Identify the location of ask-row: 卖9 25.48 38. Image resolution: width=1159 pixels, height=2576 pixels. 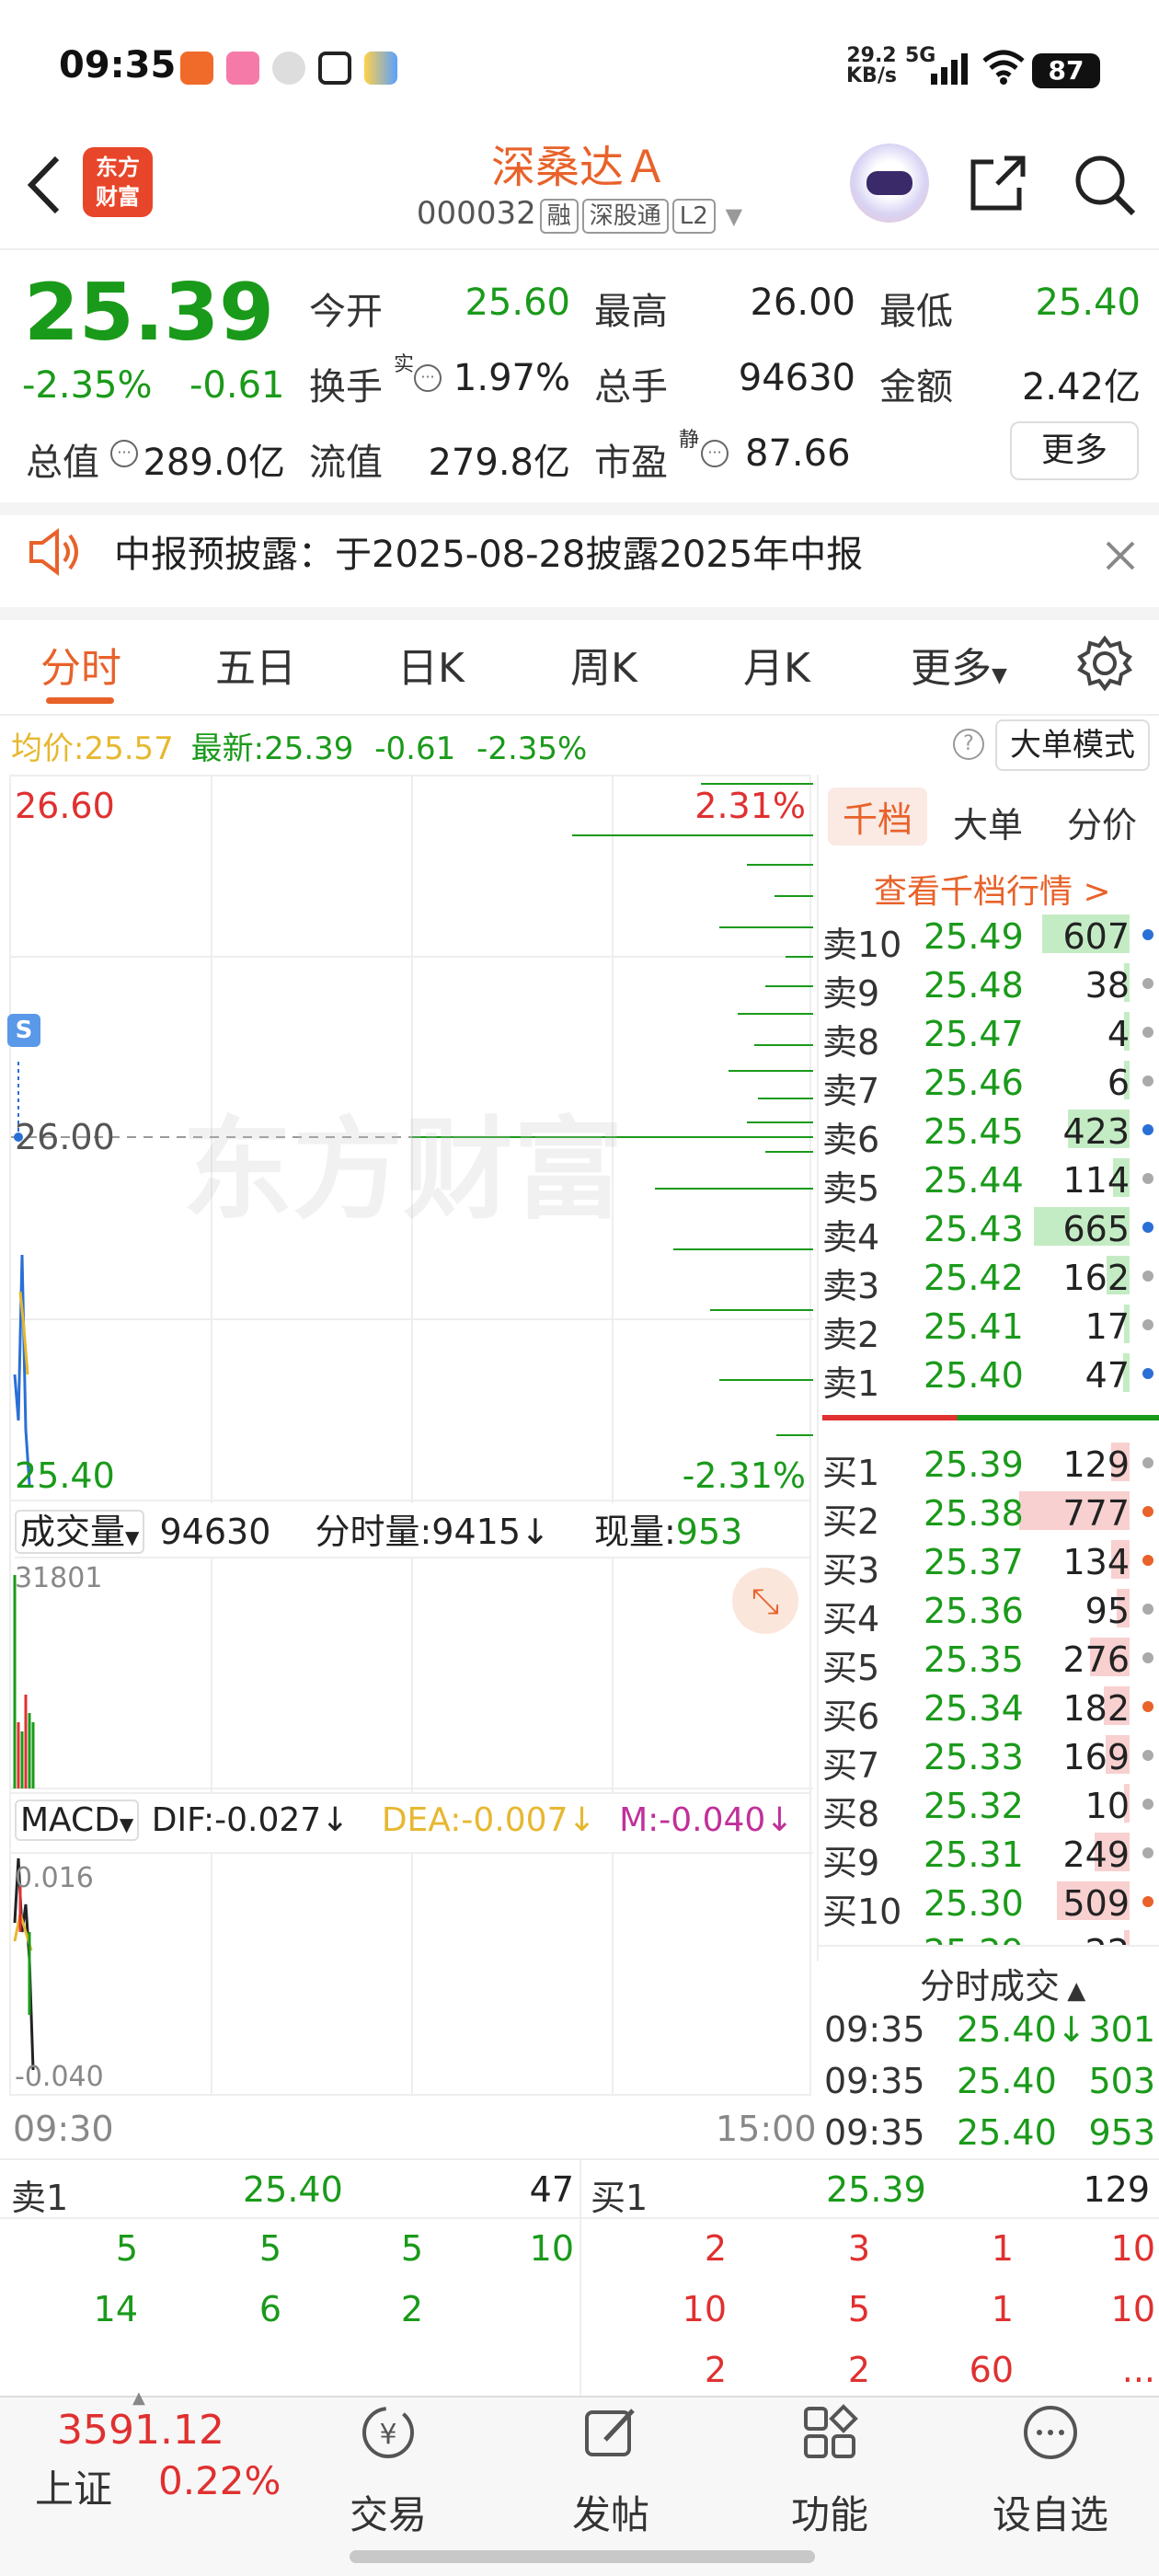
(989, 987).